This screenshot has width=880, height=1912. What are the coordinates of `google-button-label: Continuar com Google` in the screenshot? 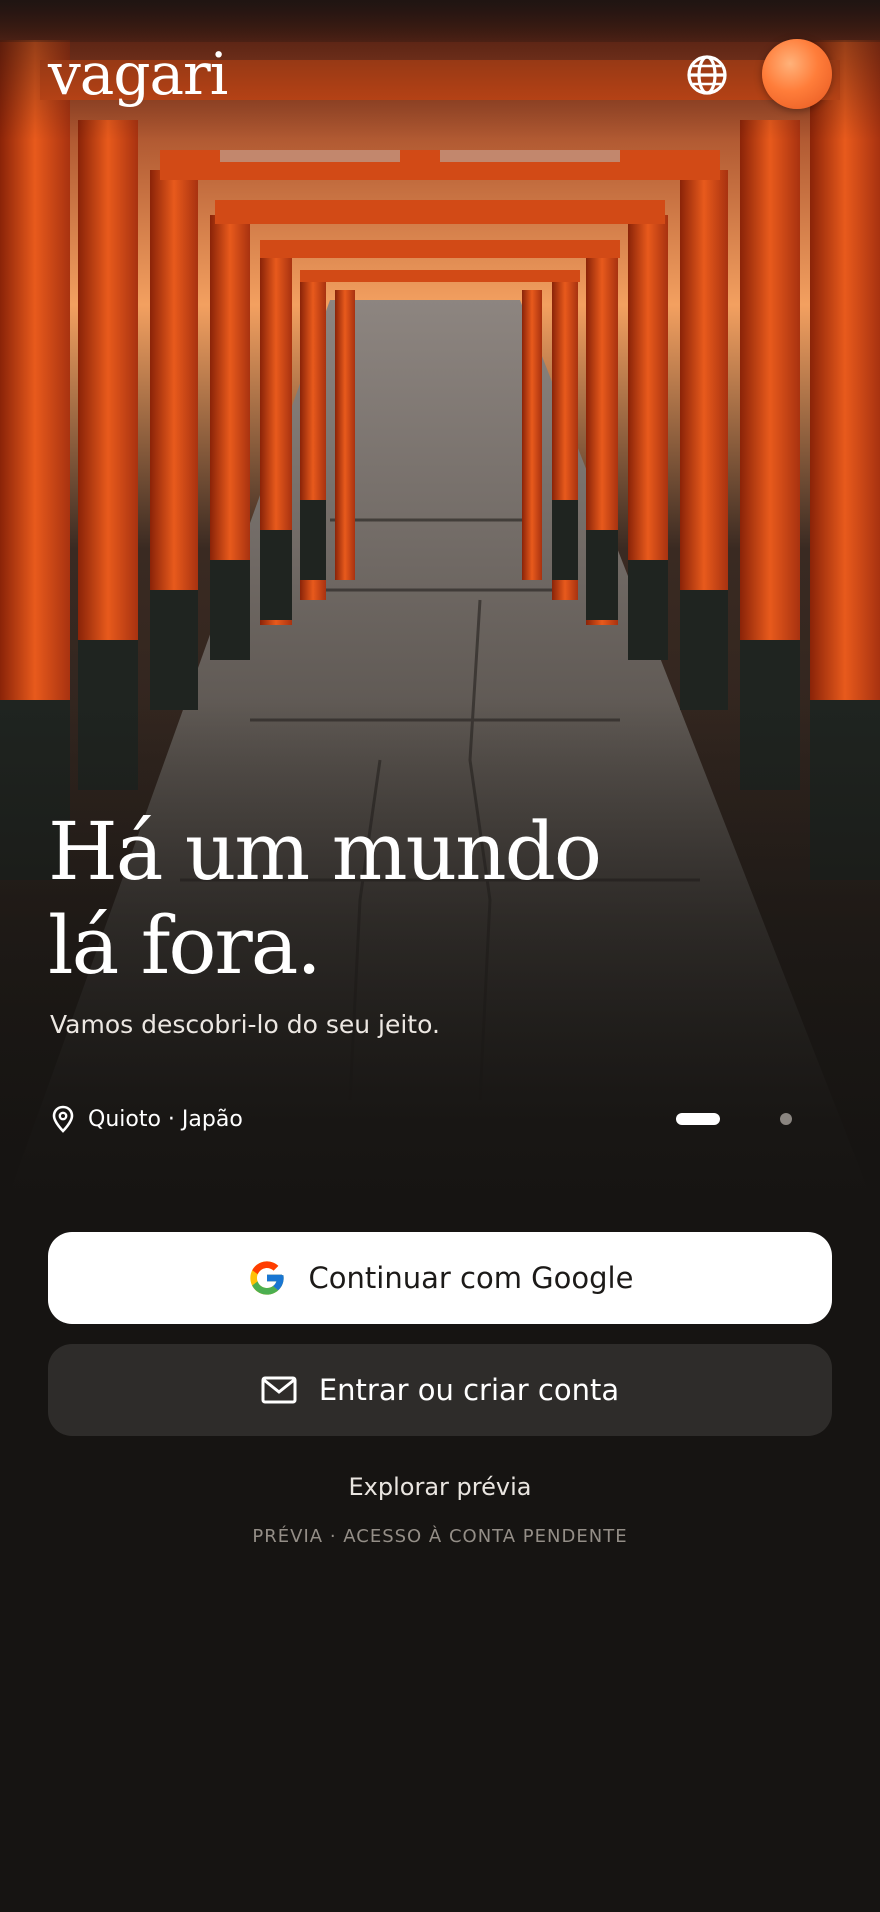 It's located at (471, 1278).